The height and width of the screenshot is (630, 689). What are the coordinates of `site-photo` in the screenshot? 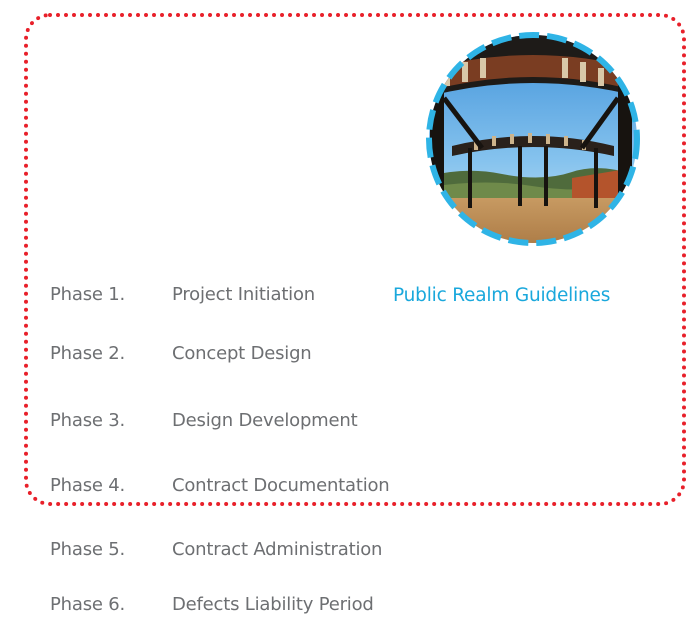 It's located at (533, 139).